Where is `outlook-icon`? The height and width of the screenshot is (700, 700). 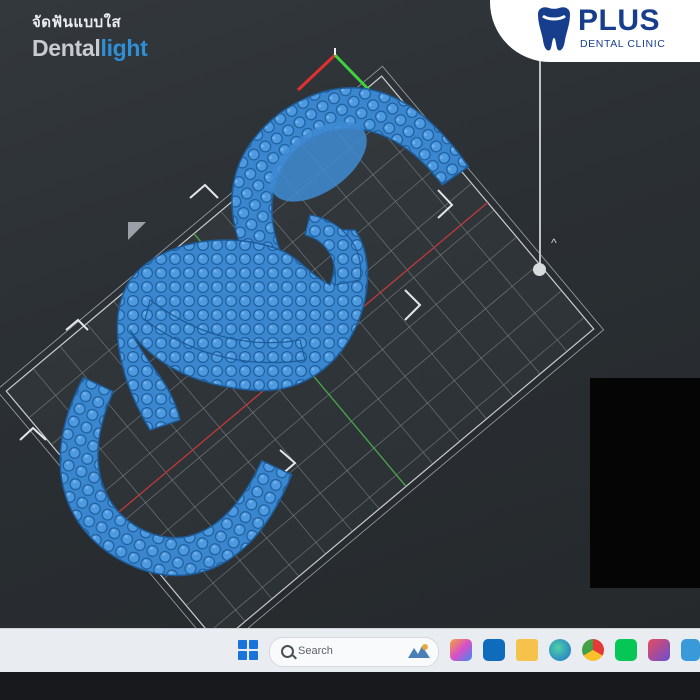
outlook-icon is located at coordinates (494, 650).